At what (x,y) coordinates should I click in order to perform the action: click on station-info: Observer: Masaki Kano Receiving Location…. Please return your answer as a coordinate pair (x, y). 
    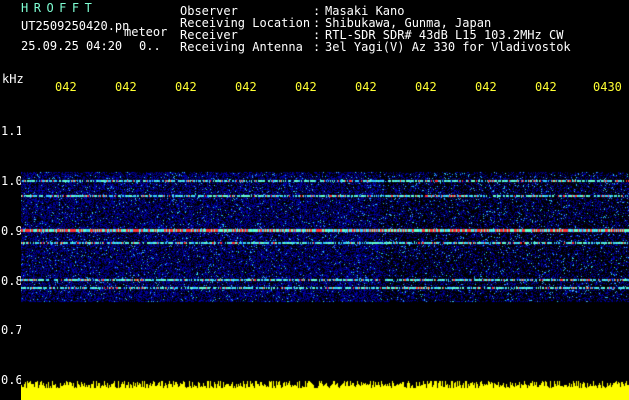
    Looking at the image, I should click on (375, 29).